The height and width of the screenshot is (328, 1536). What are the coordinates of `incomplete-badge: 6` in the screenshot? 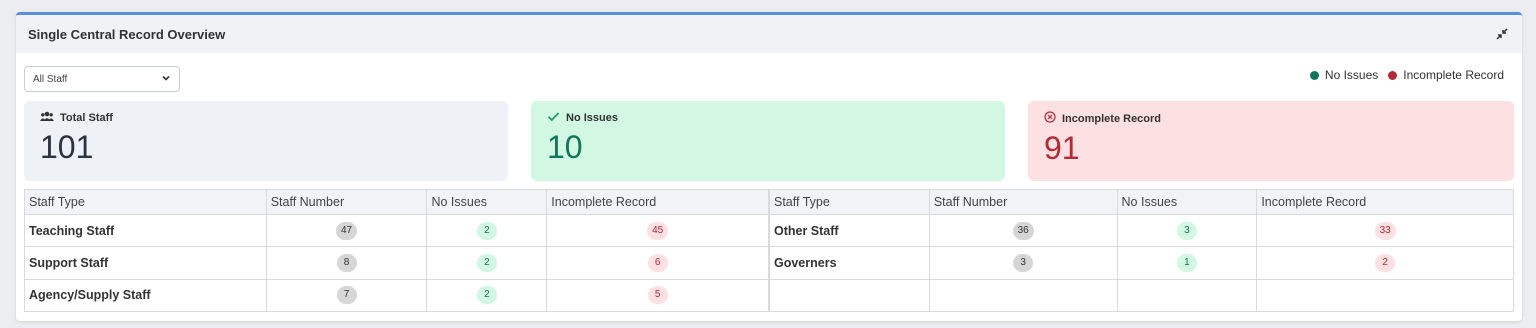 It's located at (657, 262).